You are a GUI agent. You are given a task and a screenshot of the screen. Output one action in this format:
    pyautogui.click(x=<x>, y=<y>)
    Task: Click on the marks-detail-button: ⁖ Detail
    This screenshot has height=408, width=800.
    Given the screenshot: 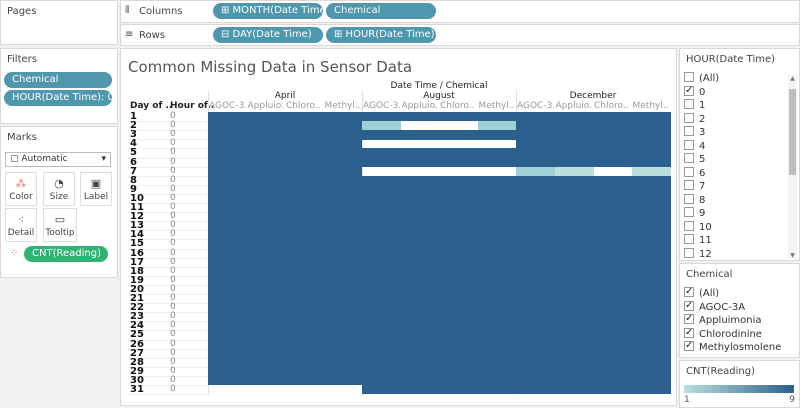 What is the action you would take?
    pyautogui.click(x=21, y=225)
    